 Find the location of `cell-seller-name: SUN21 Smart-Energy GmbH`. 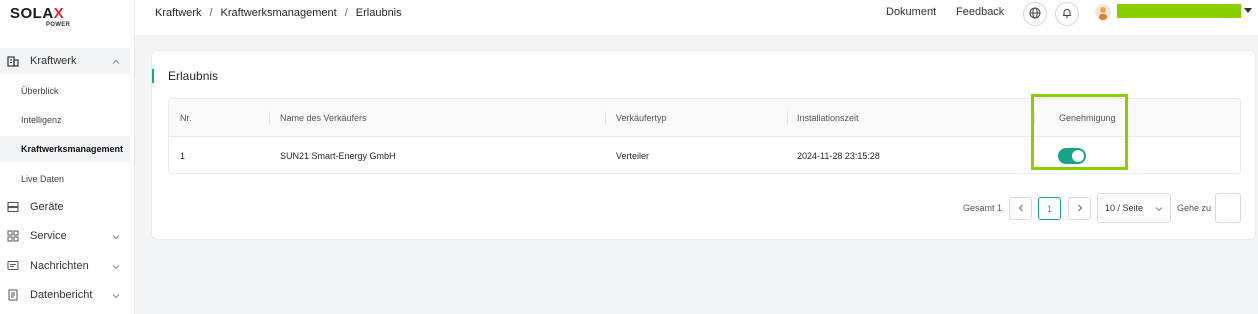

cell-seller-name: SUN21 Smart-Energy GmbH is located at coordinates (338, 155).